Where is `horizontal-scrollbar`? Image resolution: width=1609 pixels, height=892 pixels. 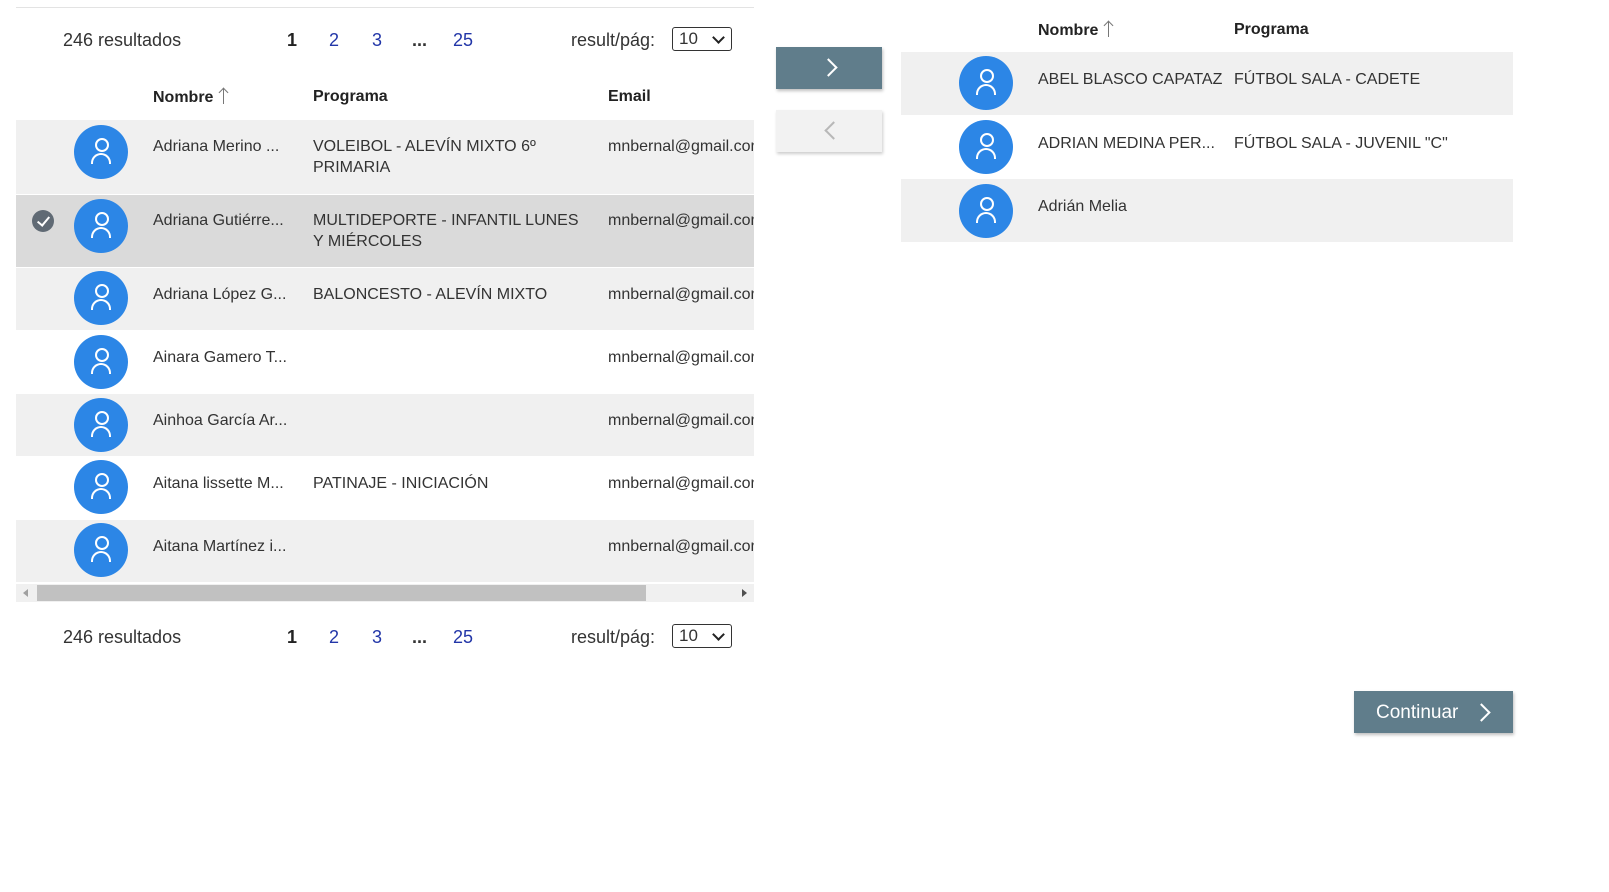 horizontal-scrollbar is located at coordinates (385, 593).